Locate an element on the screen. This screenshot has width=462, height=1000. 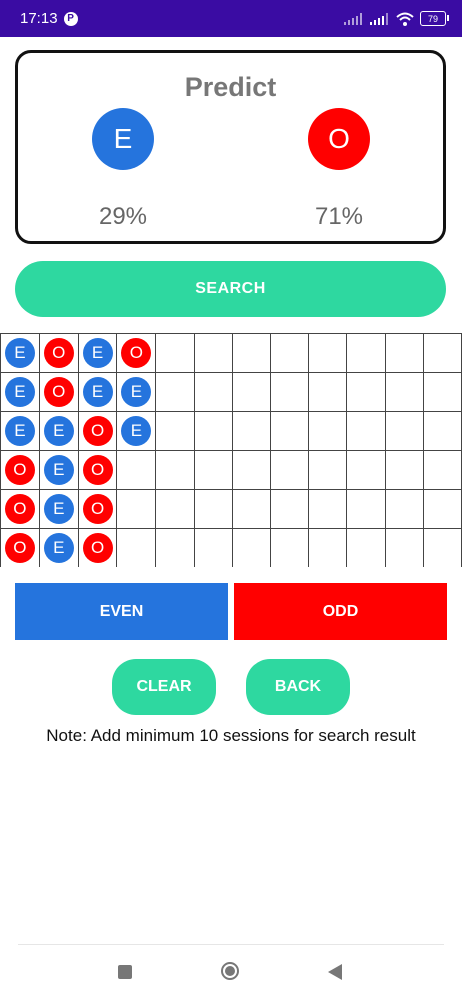
even-button: EVEN is located at coordinates (121, 611).